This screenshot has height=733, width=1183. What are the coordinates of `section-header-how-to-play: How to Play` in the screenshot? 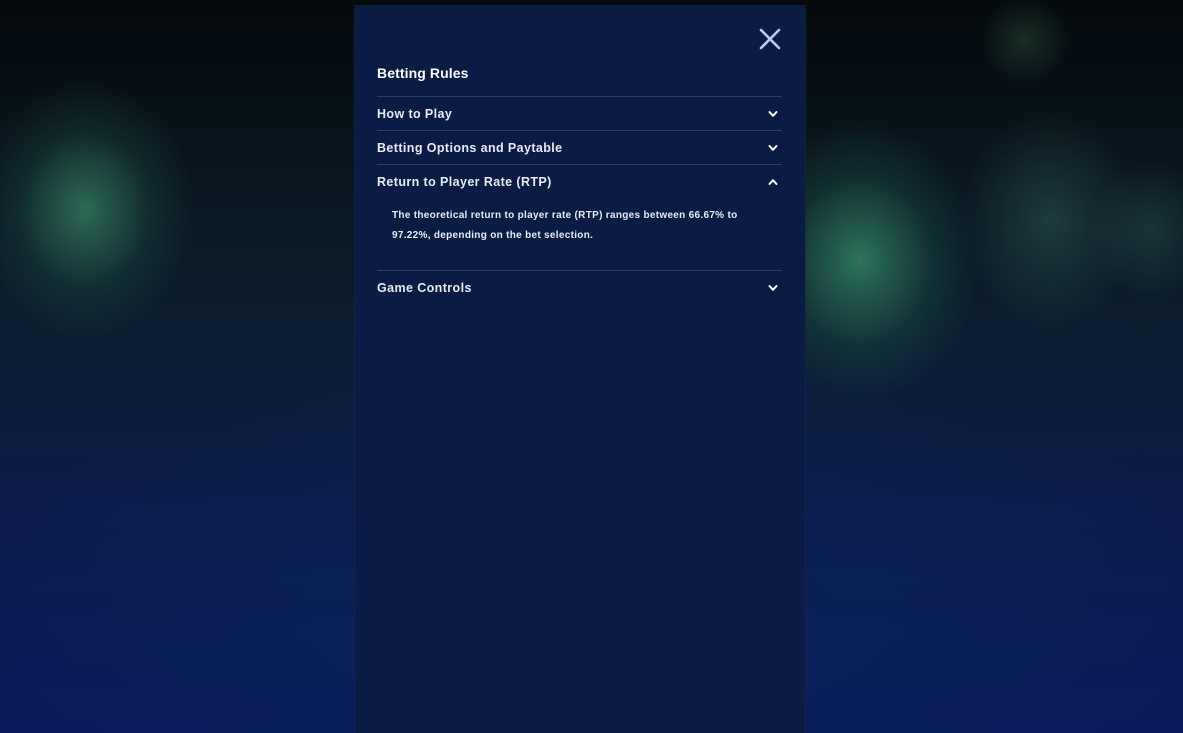 It's located at (579, 113).